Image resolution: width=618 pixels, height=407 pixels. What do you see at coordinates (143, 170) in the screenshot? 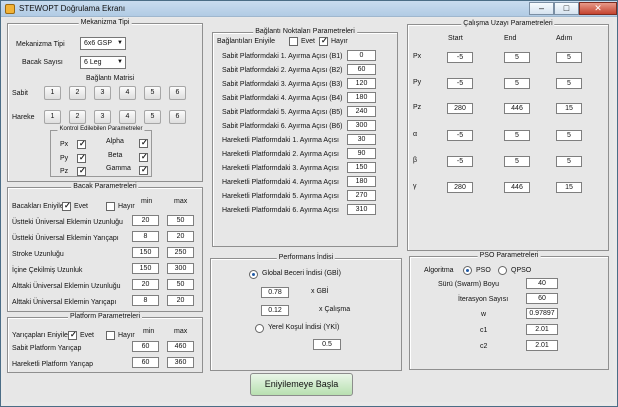
I see `param-gamma-checkbox` at bounding box center [143, 170].